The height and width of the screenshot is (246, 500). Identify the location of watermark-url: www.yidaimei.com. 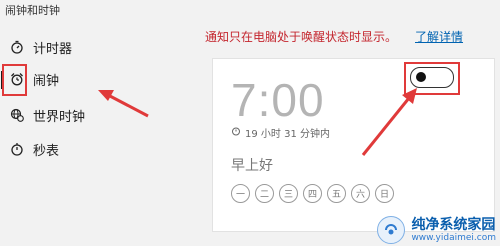
(453, 237).